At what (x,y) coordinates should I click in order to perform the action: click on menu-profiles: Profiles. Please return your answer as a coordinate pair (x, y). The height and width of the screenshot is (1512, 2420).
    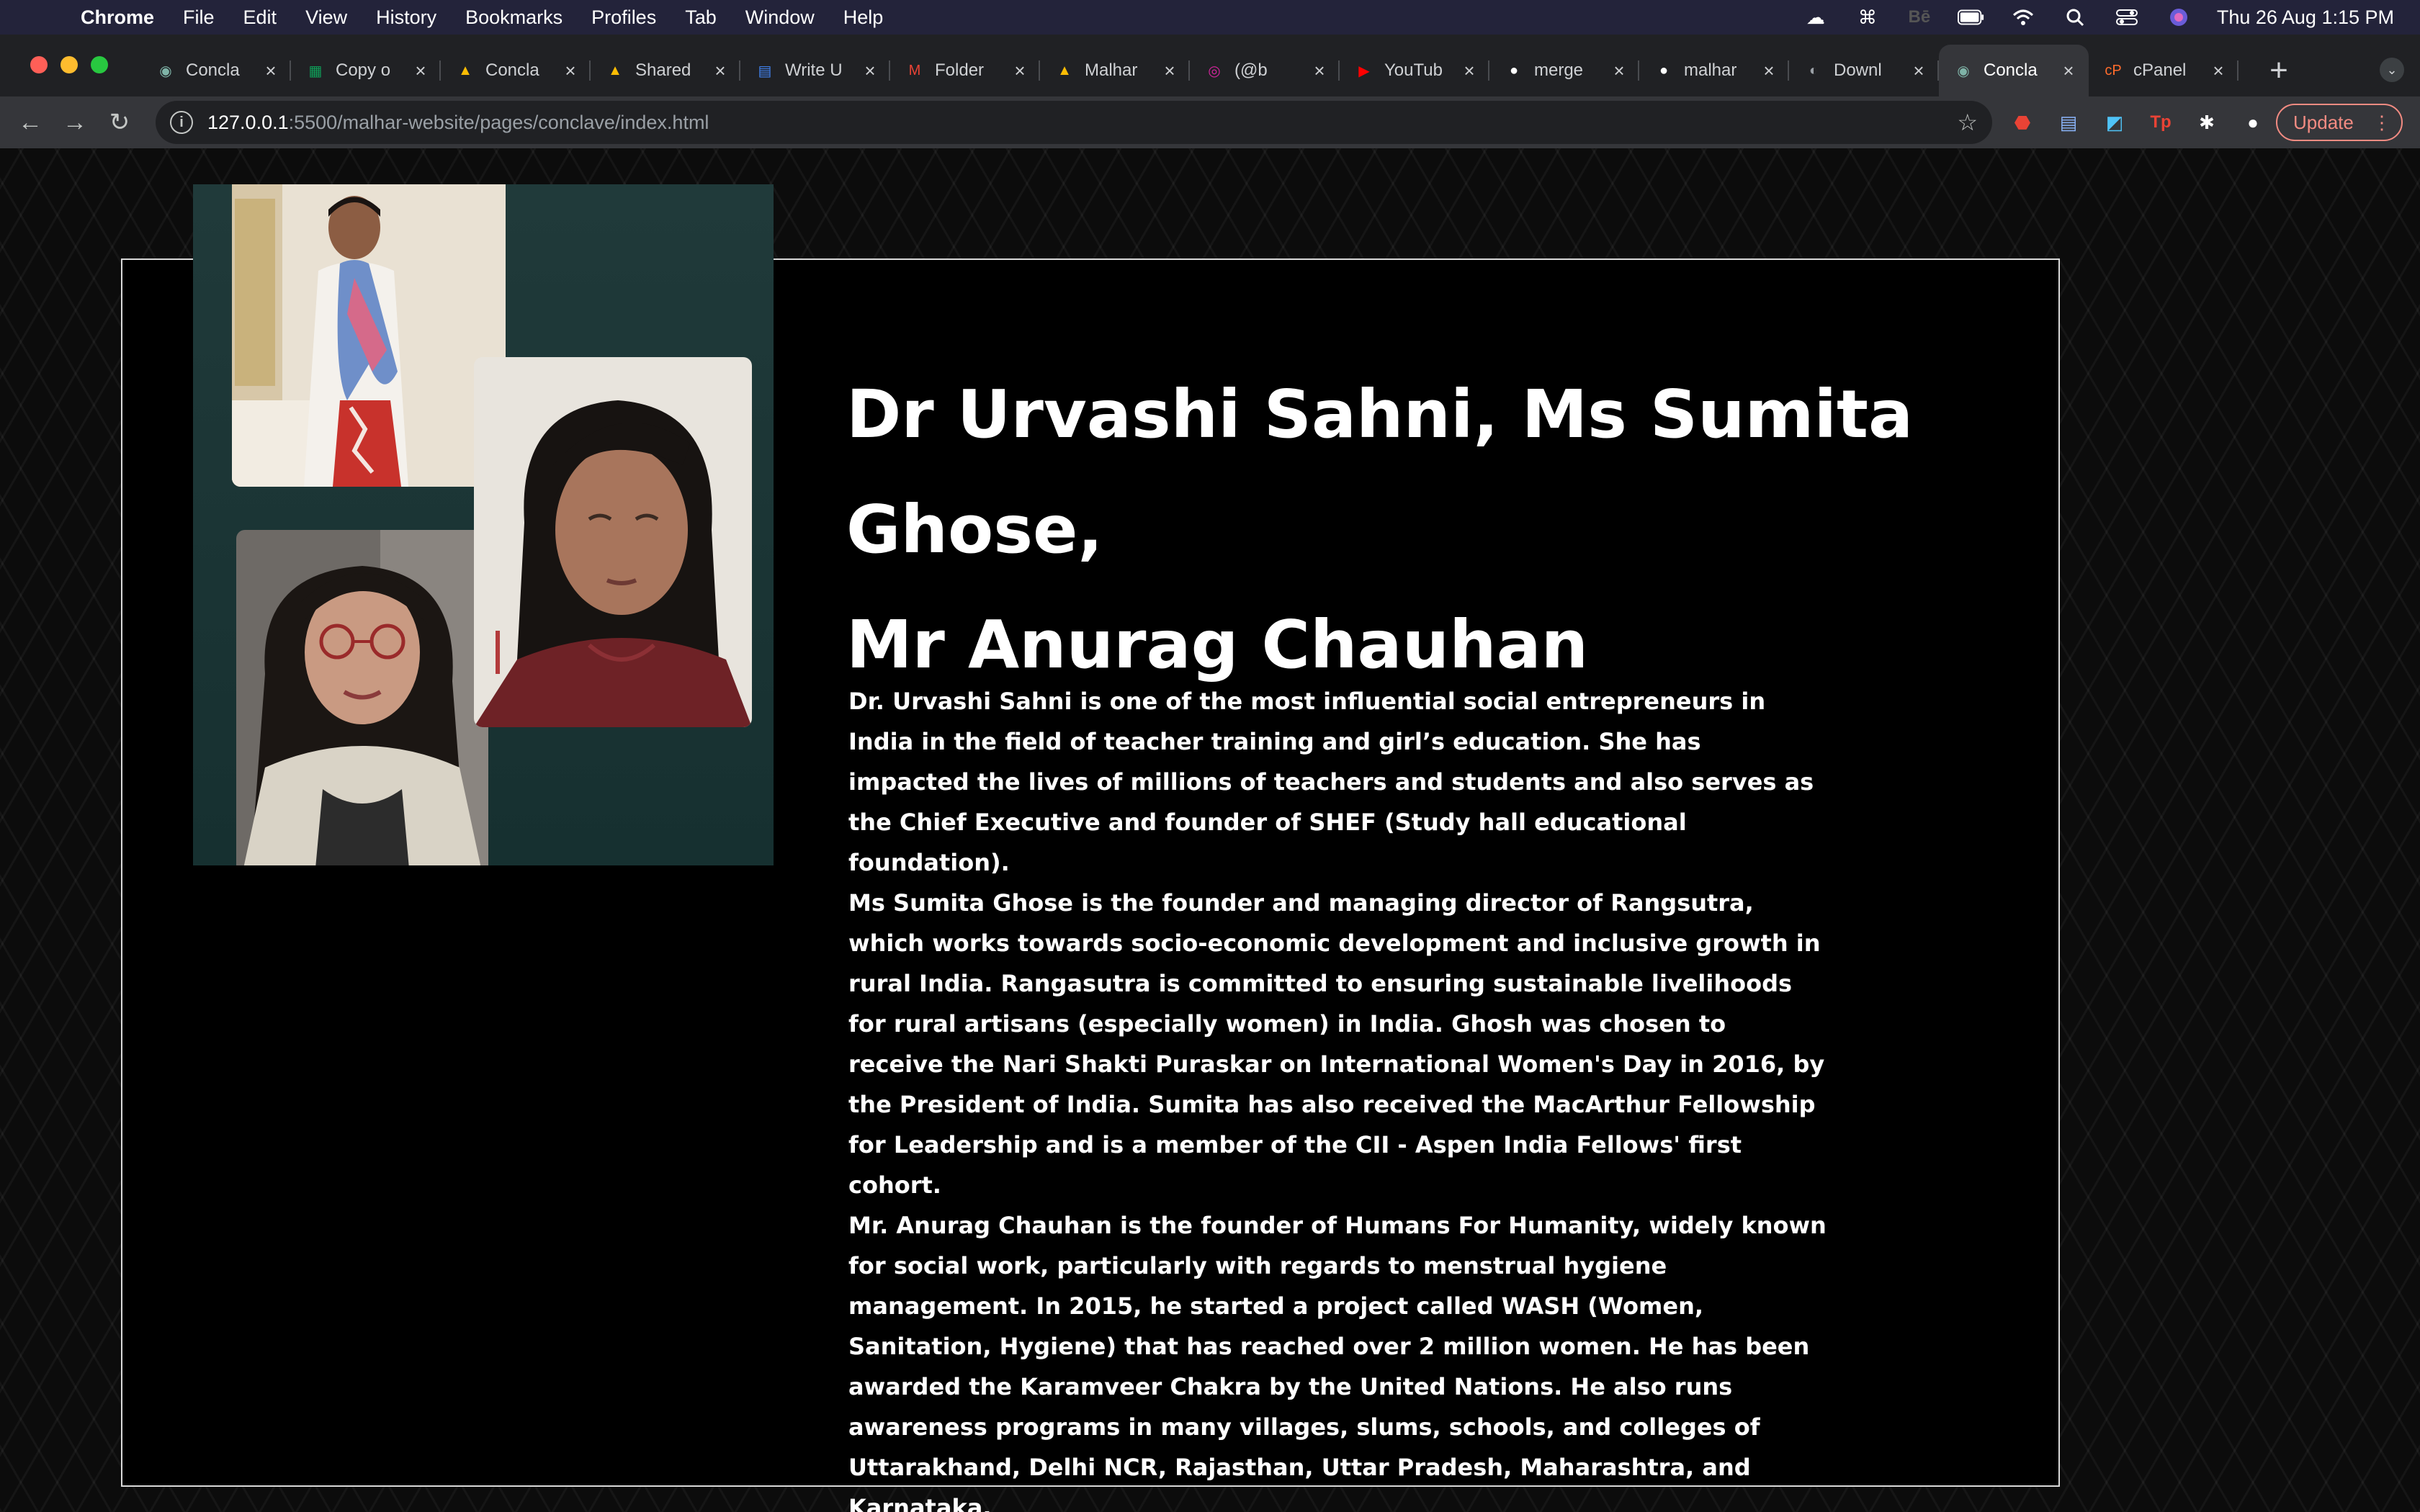
    Looking at the image, I should click on (623, 17).